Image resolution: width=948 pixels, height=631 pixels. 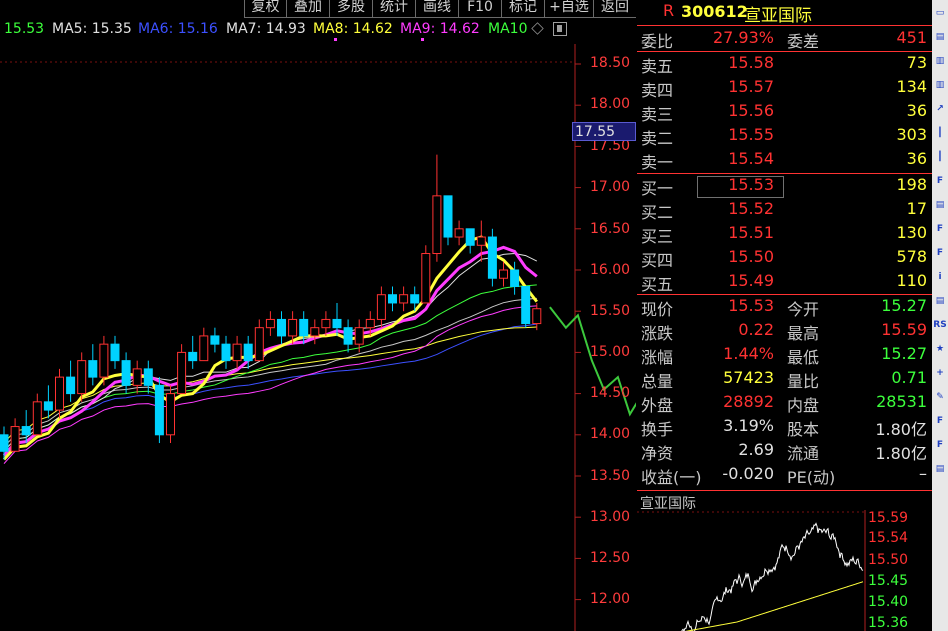 What do you see at coordinates (751, 134) in the screenshot?
I see `order-price: 15.55` at bounding box center [751, 134].